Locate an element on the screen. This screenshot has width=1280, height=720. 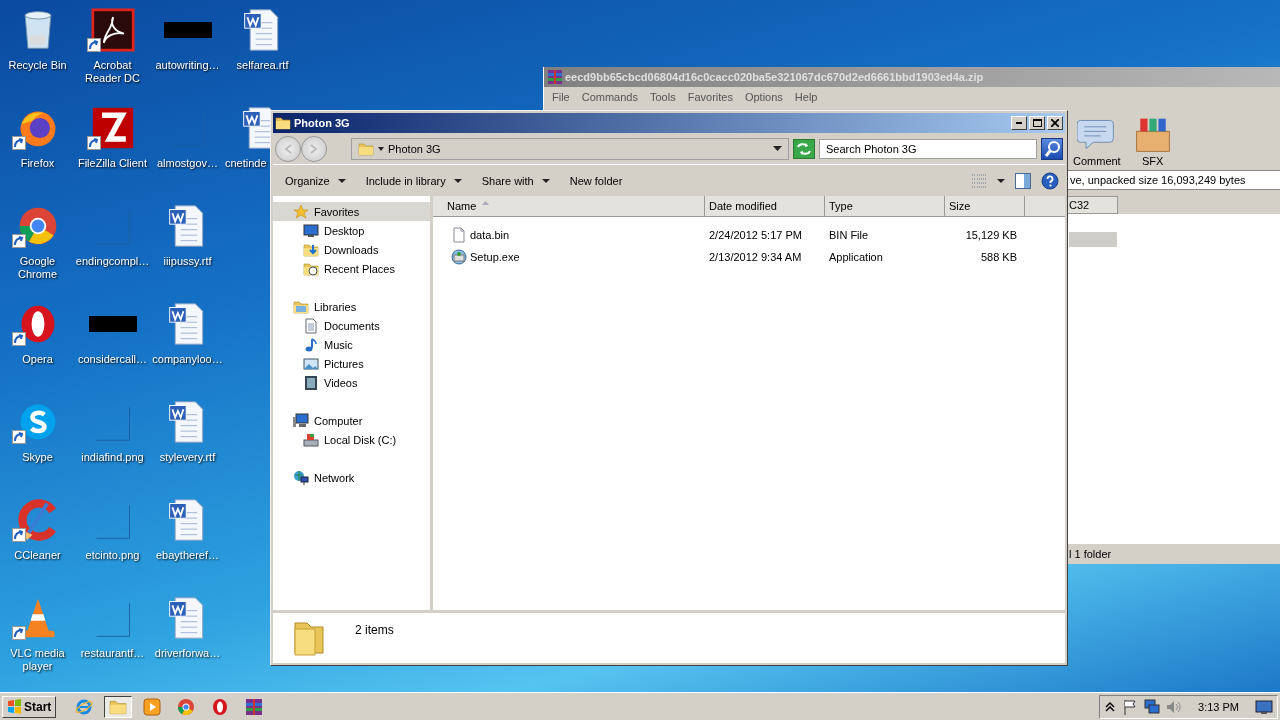
desktop-icon-label: indiafind.png is located at coordinates (112, 457).